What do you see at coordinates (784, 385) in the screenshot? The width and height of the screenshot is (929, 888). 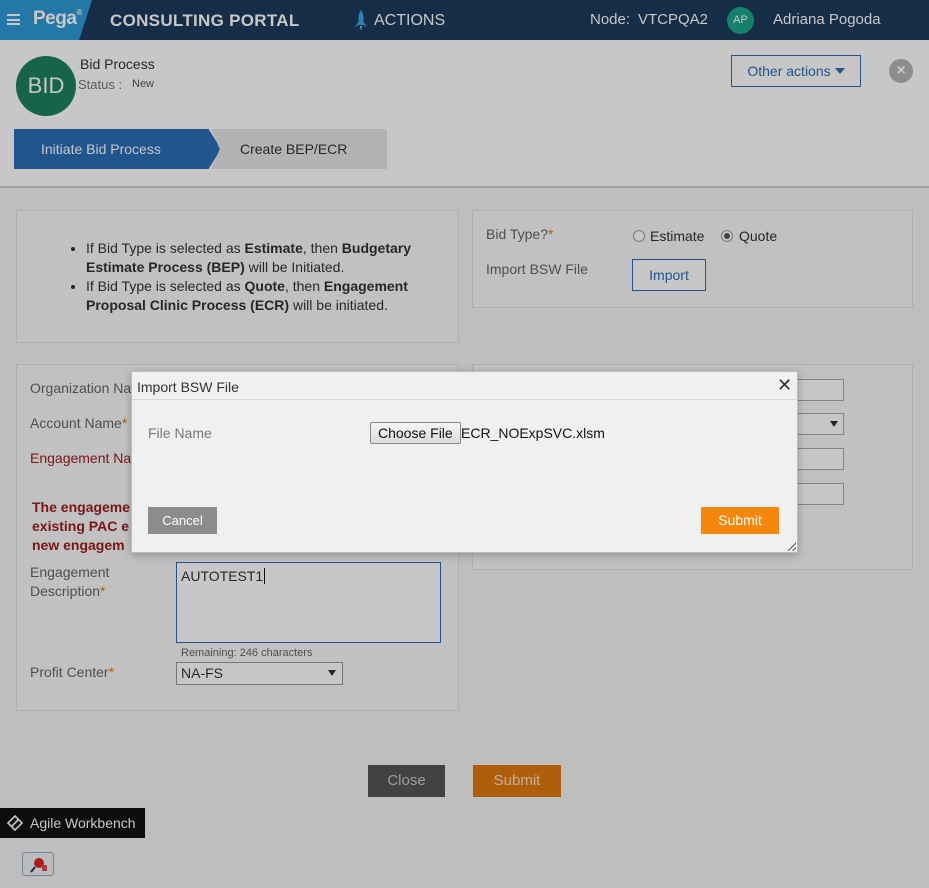 I see `close-icon: ✕` at bounding box center [784, 385].